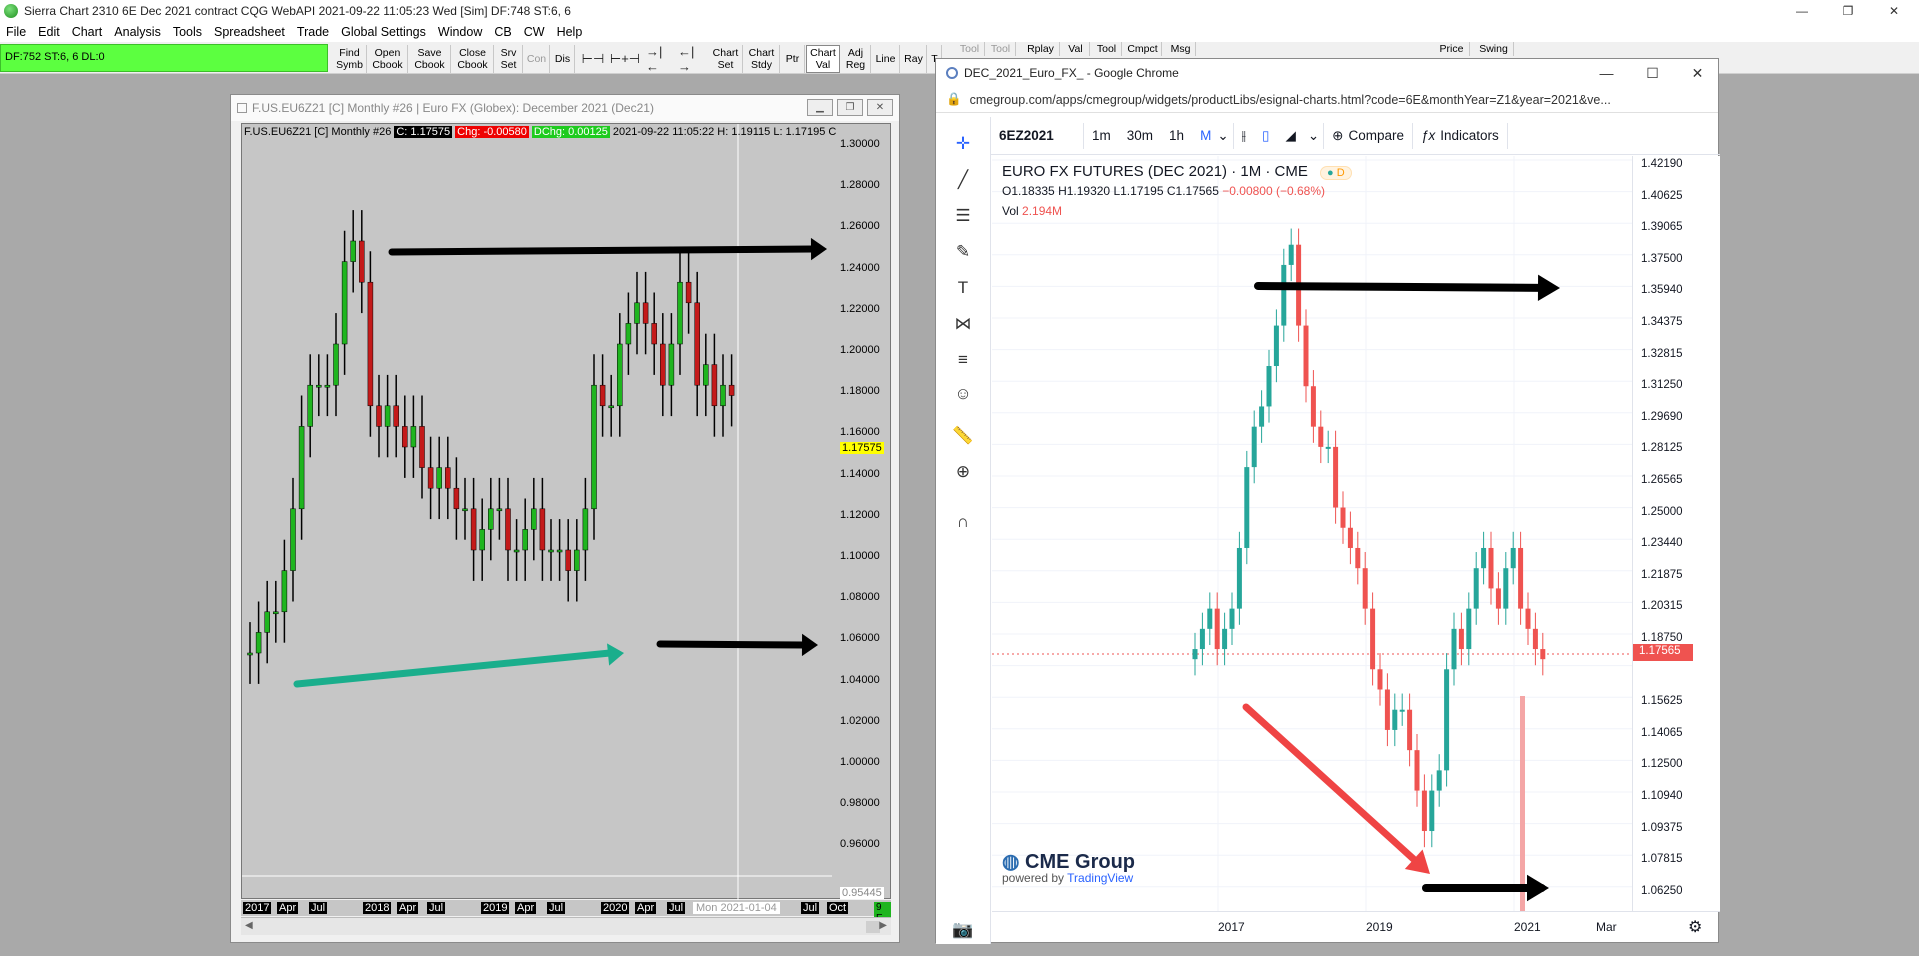 This screenshot has height=956, width=1919. What do you see at coordinates (1460, 135) in the screenshot?
I see `indicators-button: ƒx Indicators` at bounding box center [1460, 135].